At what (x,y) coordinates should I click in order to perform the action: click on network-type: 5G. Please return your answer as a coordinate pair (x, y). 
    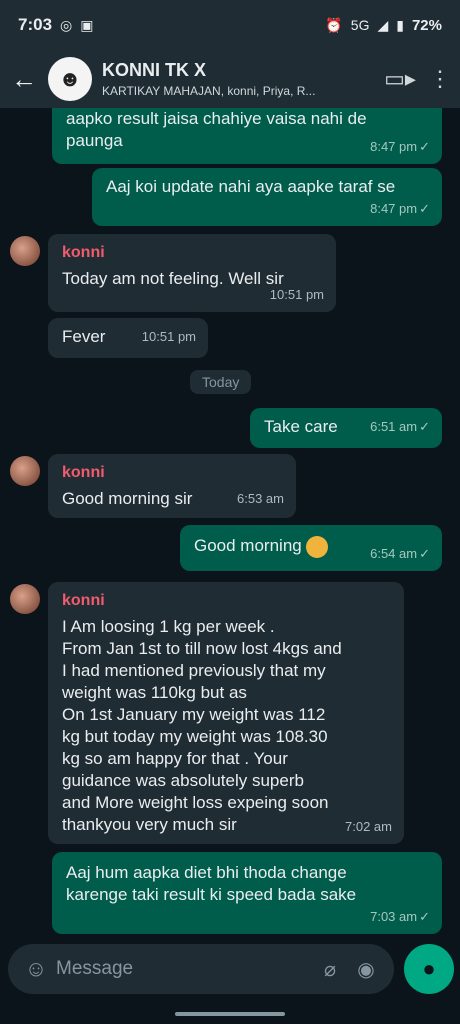
    Looking at the image, I should click on (360, 25).